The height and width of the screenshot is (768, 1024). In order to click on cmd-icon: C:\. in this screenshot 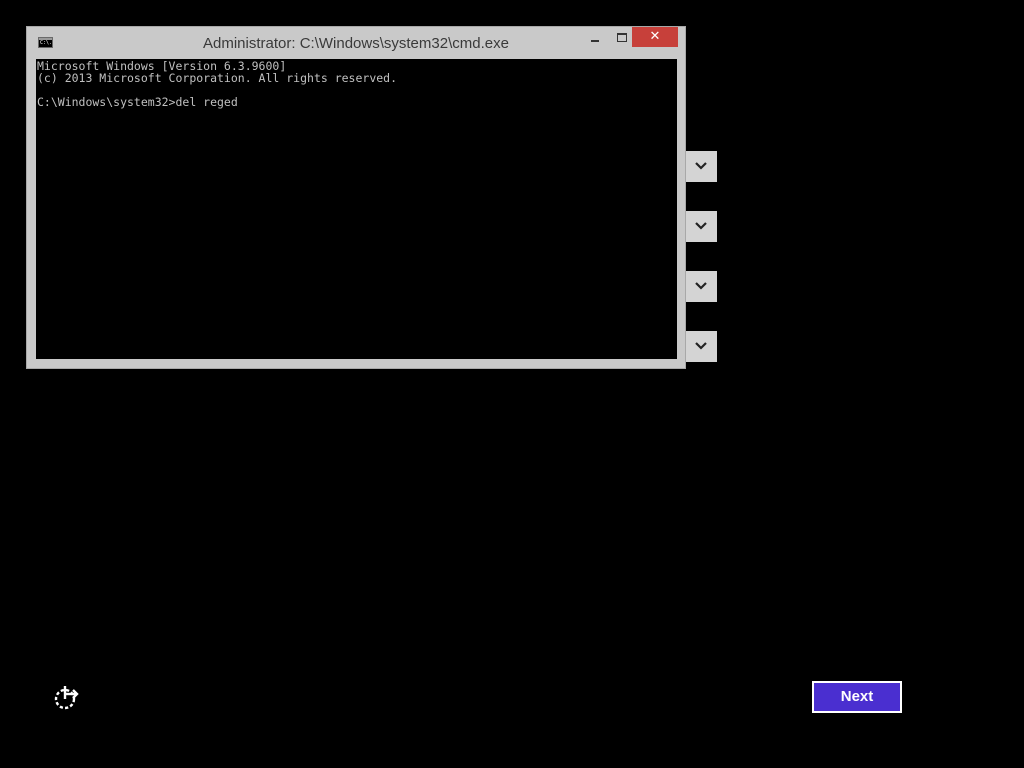, I will do `click(45, 42)`.